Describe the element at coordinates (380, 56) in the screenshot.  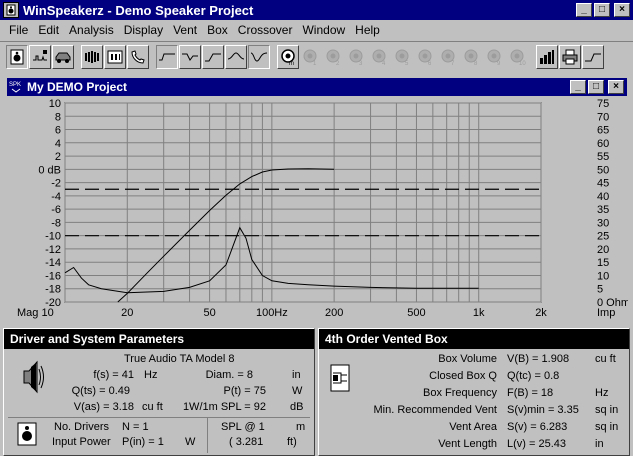
I see `driver-slot-4-button: 4` at that location.